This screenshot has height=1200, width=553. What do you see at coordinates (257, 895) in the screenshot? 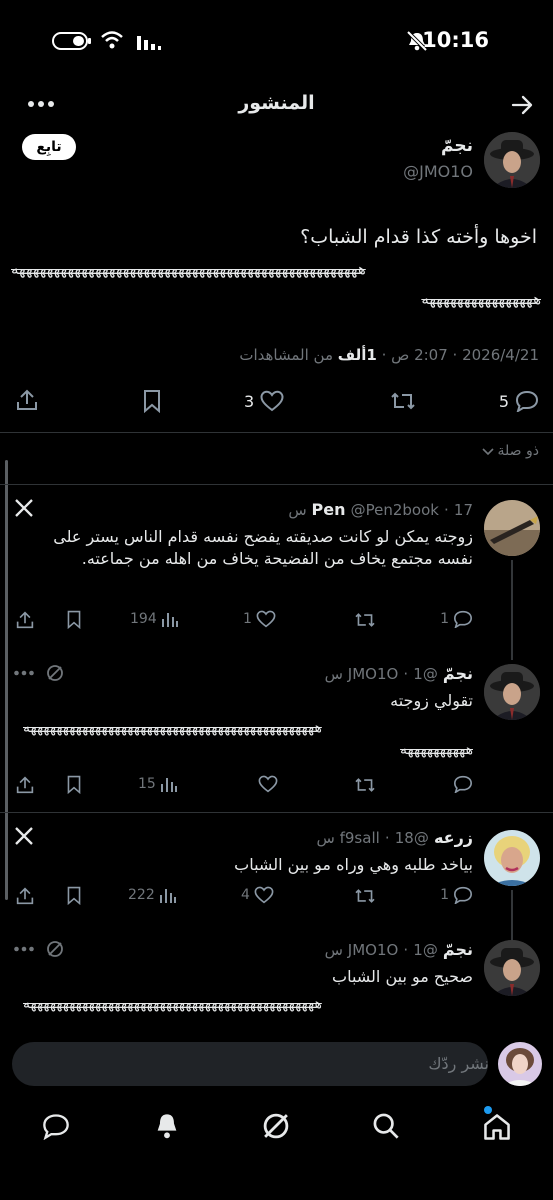
I see `like-icon: 4` at bounding box center [257, 895].